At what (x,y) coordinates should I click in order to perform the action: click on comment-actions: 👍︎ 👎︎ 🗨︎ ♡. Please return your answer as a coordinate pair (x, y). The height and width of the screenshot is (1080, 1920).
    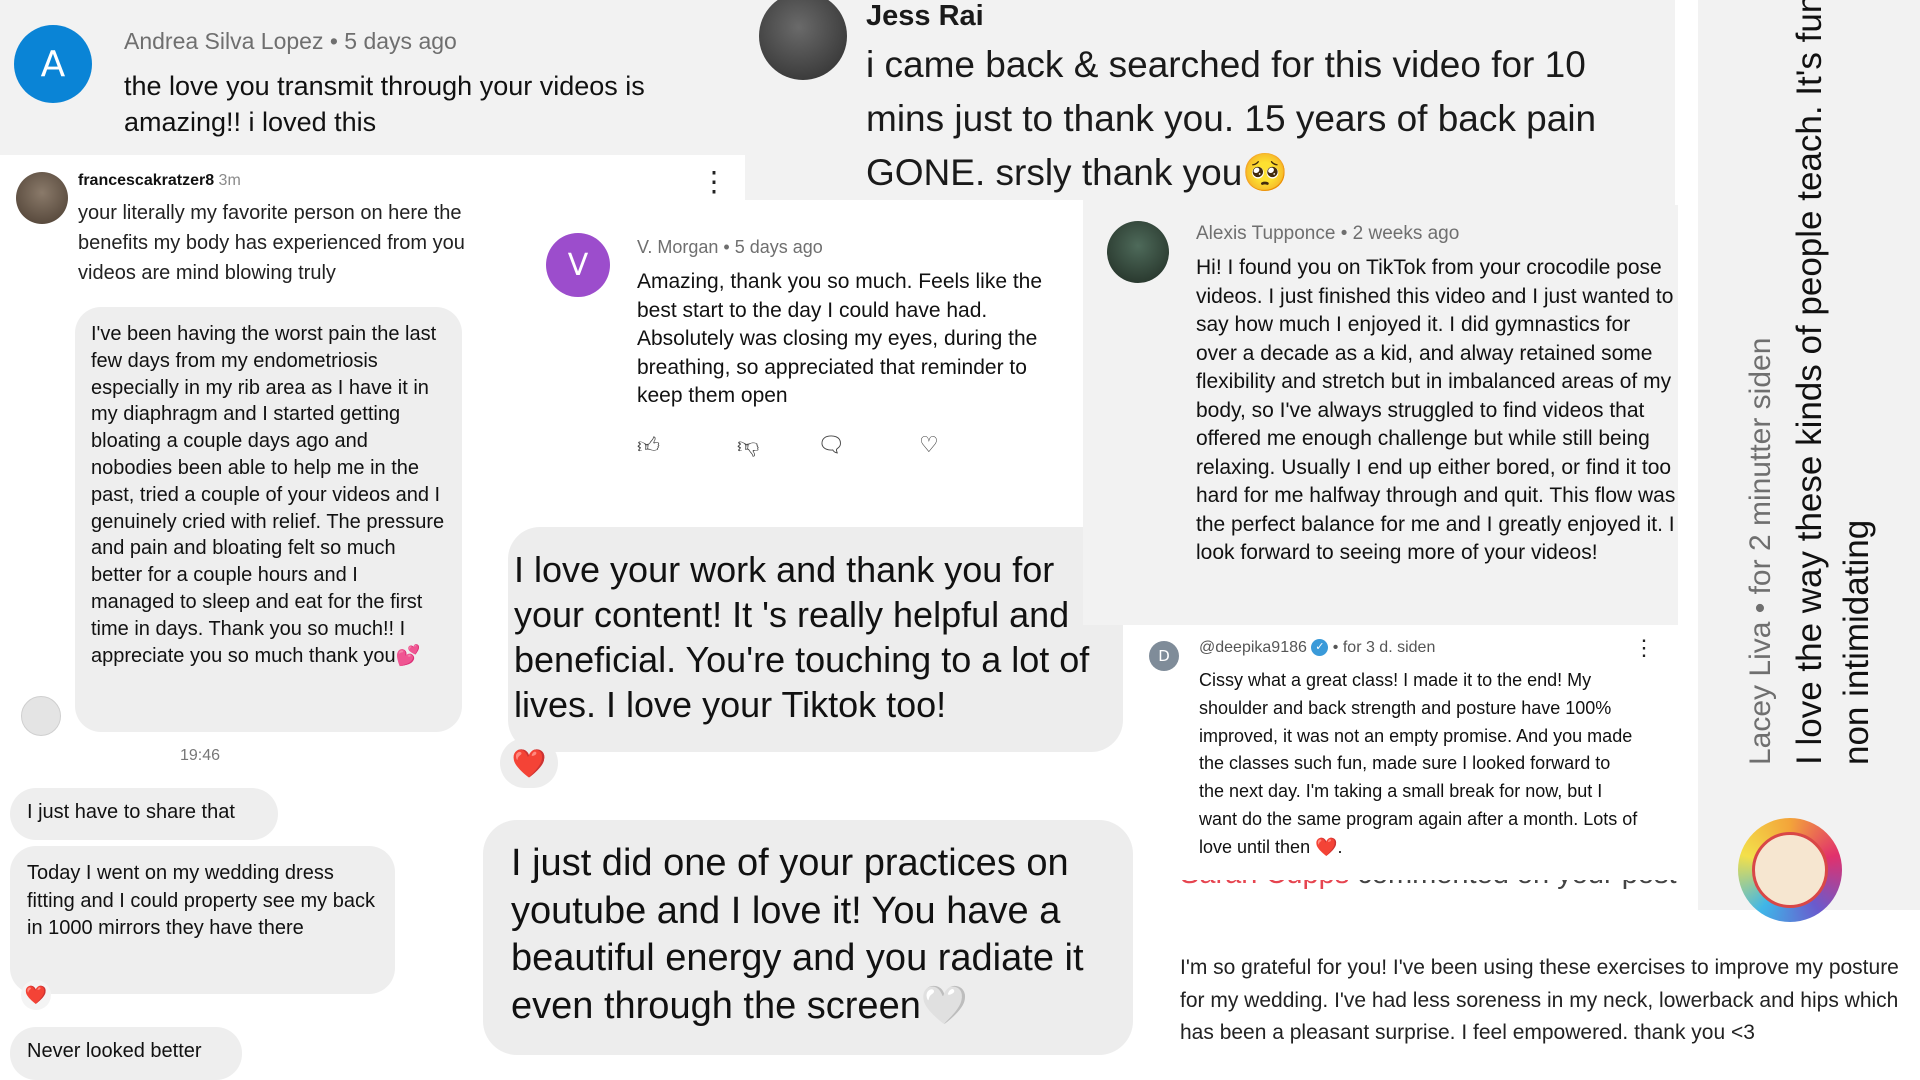
    Looking at the image, I should click on (797, 447).